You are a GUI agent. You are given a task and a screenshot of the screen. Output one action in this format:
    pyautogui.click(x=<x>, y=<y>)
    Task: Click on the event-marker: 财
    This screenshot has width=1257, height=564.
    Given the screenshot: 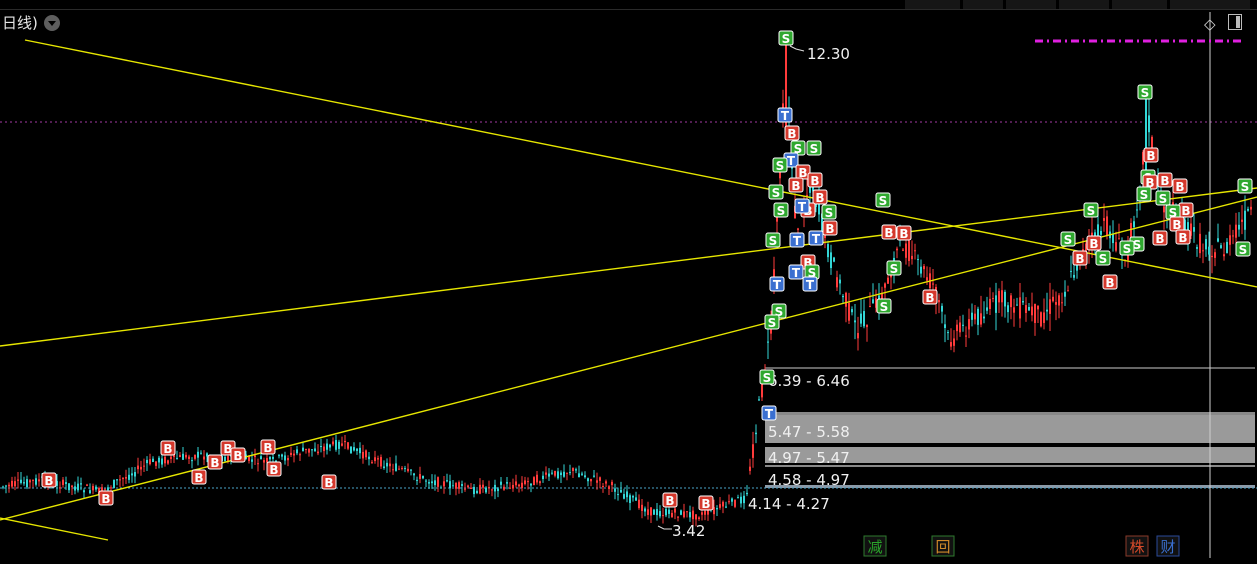 What is the action you would take?
    pyautogui.click(x=1168, y=546)
    